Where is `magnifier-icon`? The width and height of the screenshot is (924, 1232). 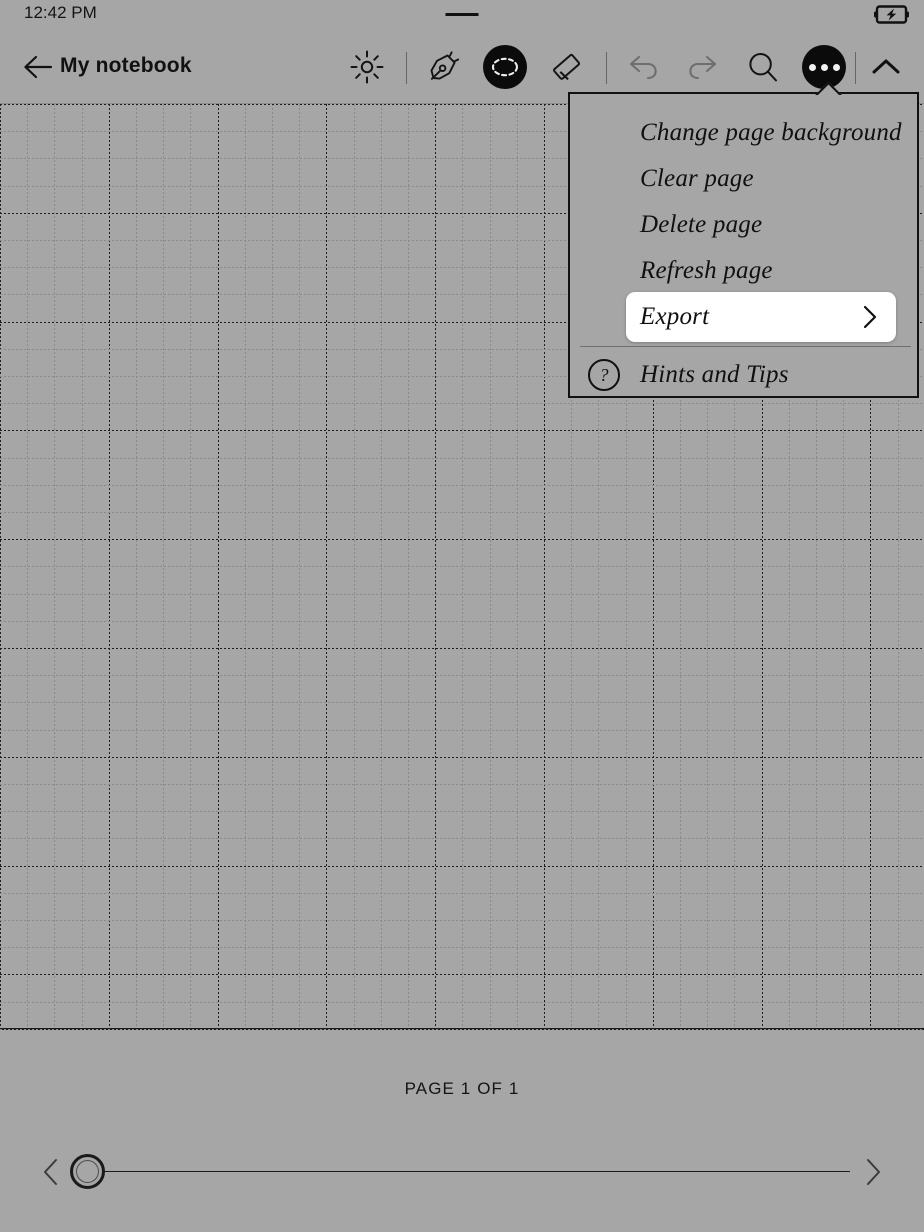
magnifier-icon is located at coordinates (763, 67).